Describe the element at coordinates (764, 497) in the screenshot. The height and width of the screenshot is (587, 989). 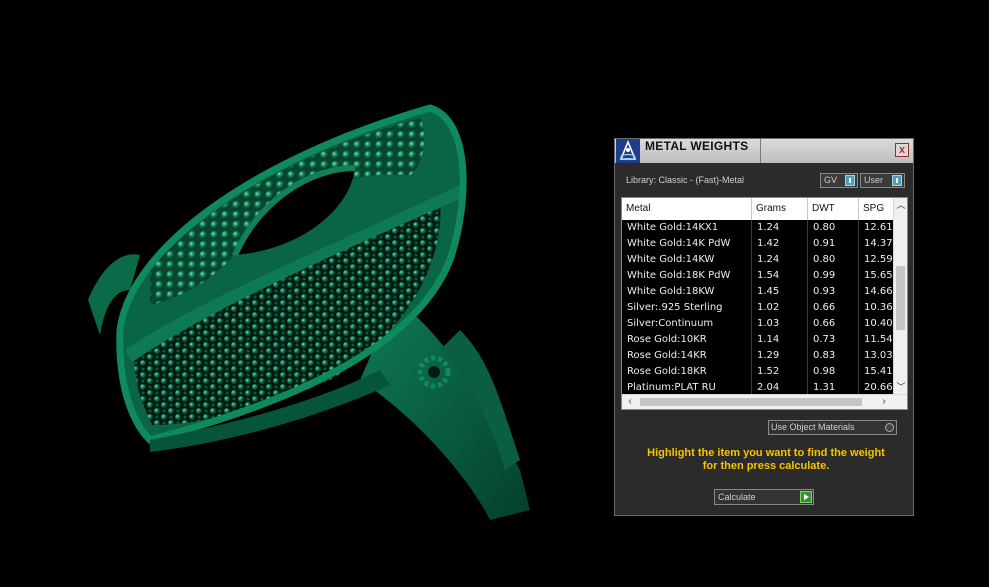
I see `calculate-button: Calculate` at that location.